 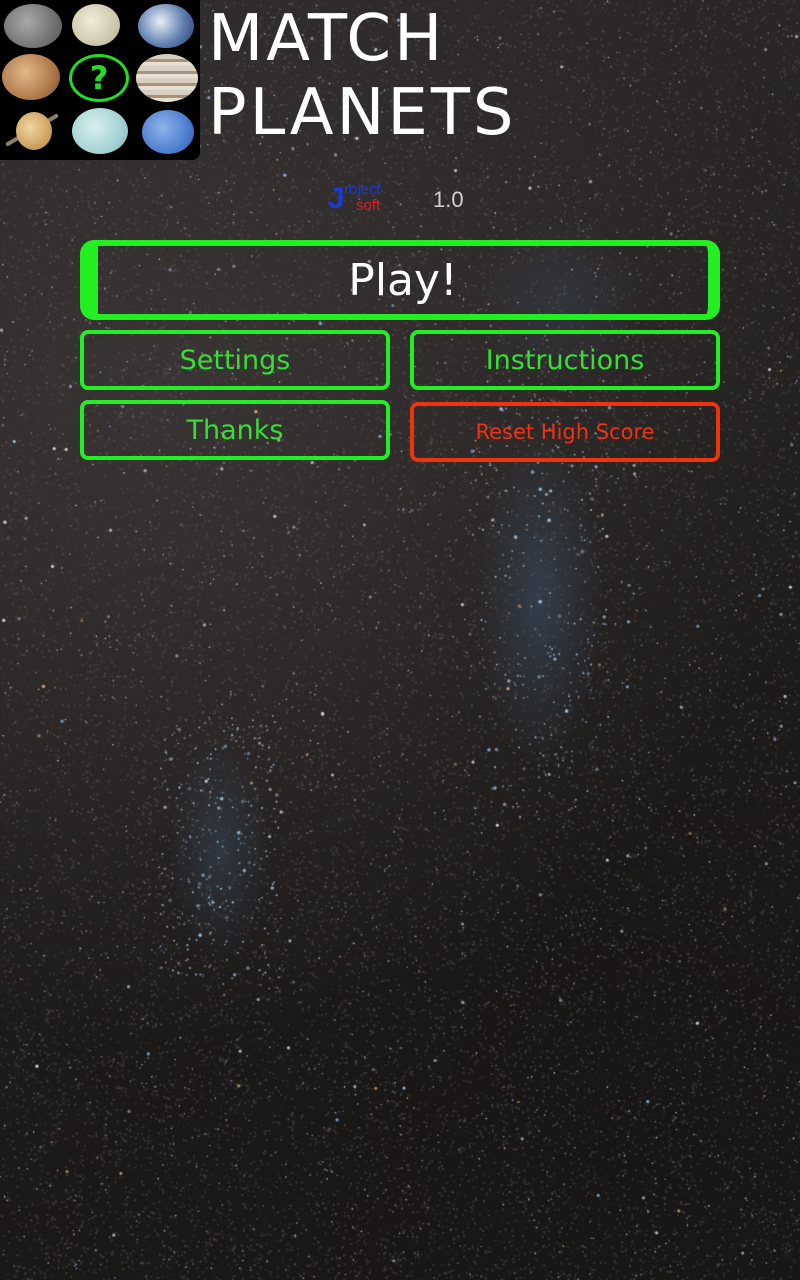 I want to click on title-line-2: PLANETS, so click(x=362, y=113).